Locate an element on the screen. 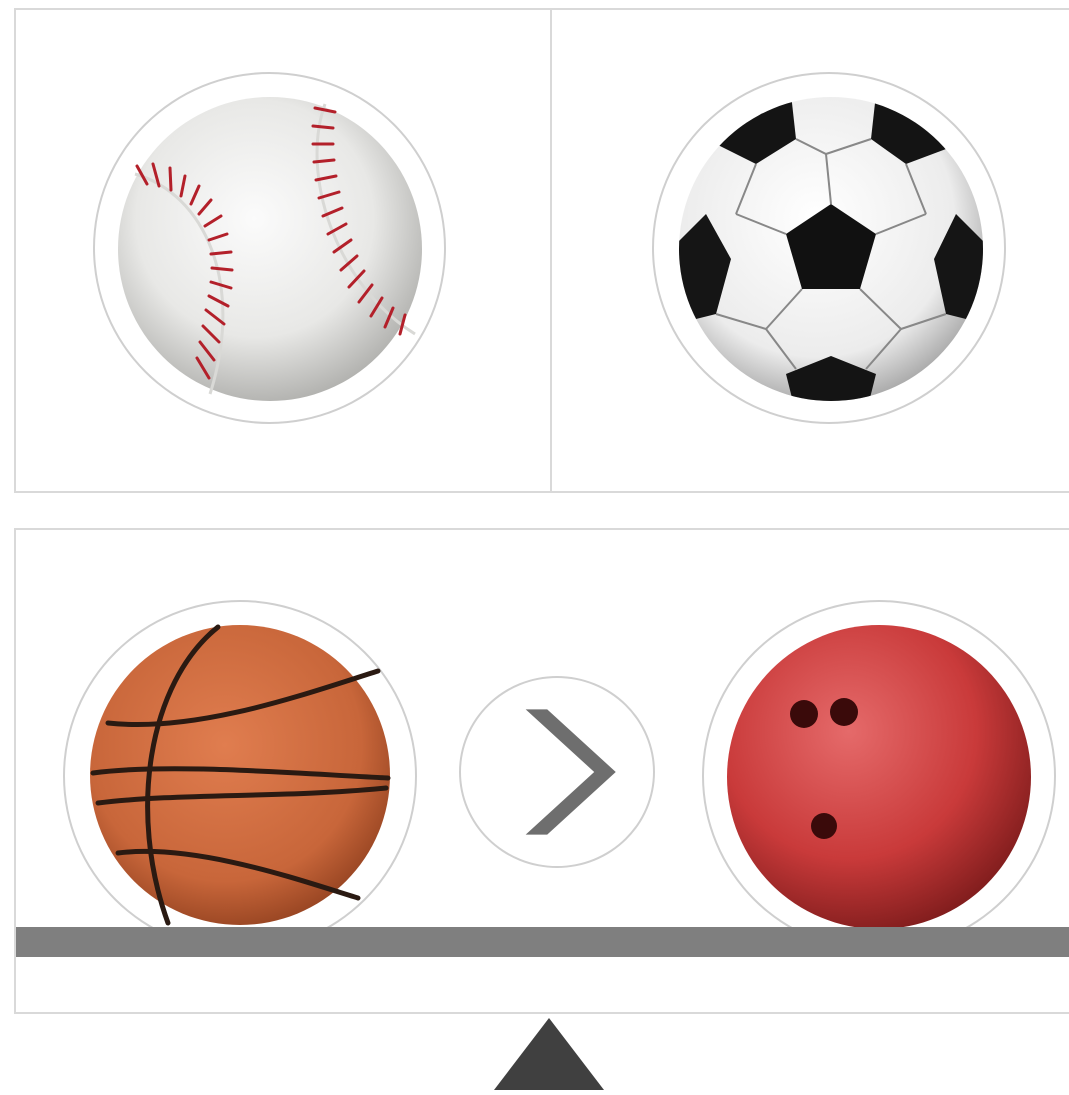 This screenshot has height=1095, width=1069. comparison-circle is located at coordinates (557, 772).